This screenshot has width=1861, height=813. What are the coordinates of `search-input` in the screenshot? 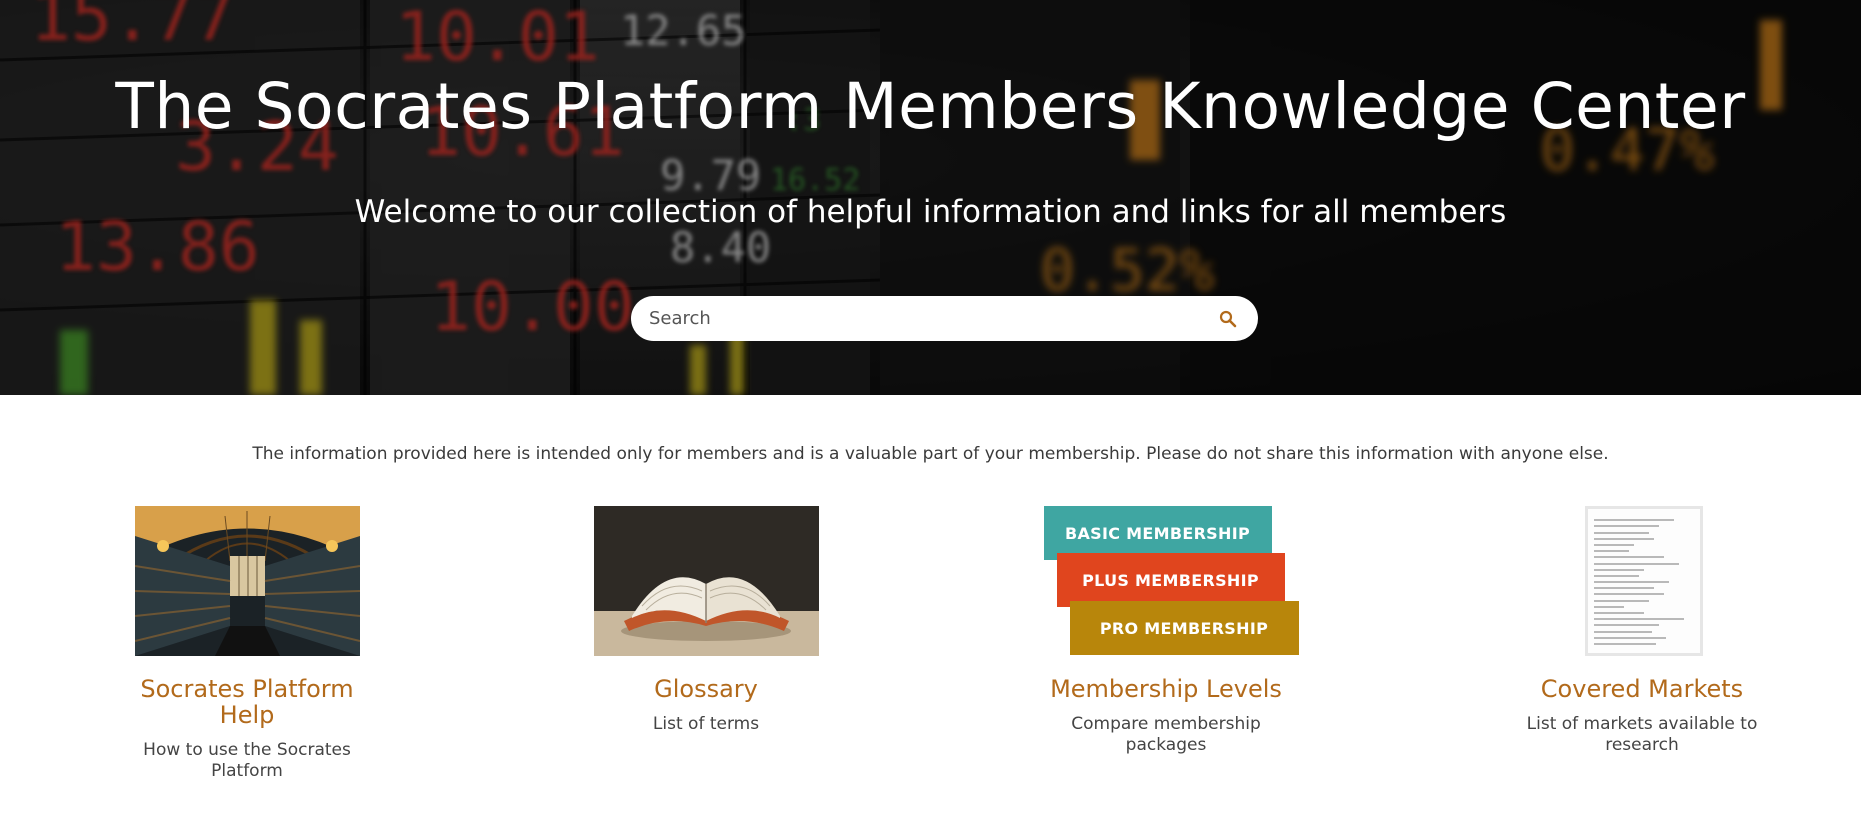 It's located at (932, 318).